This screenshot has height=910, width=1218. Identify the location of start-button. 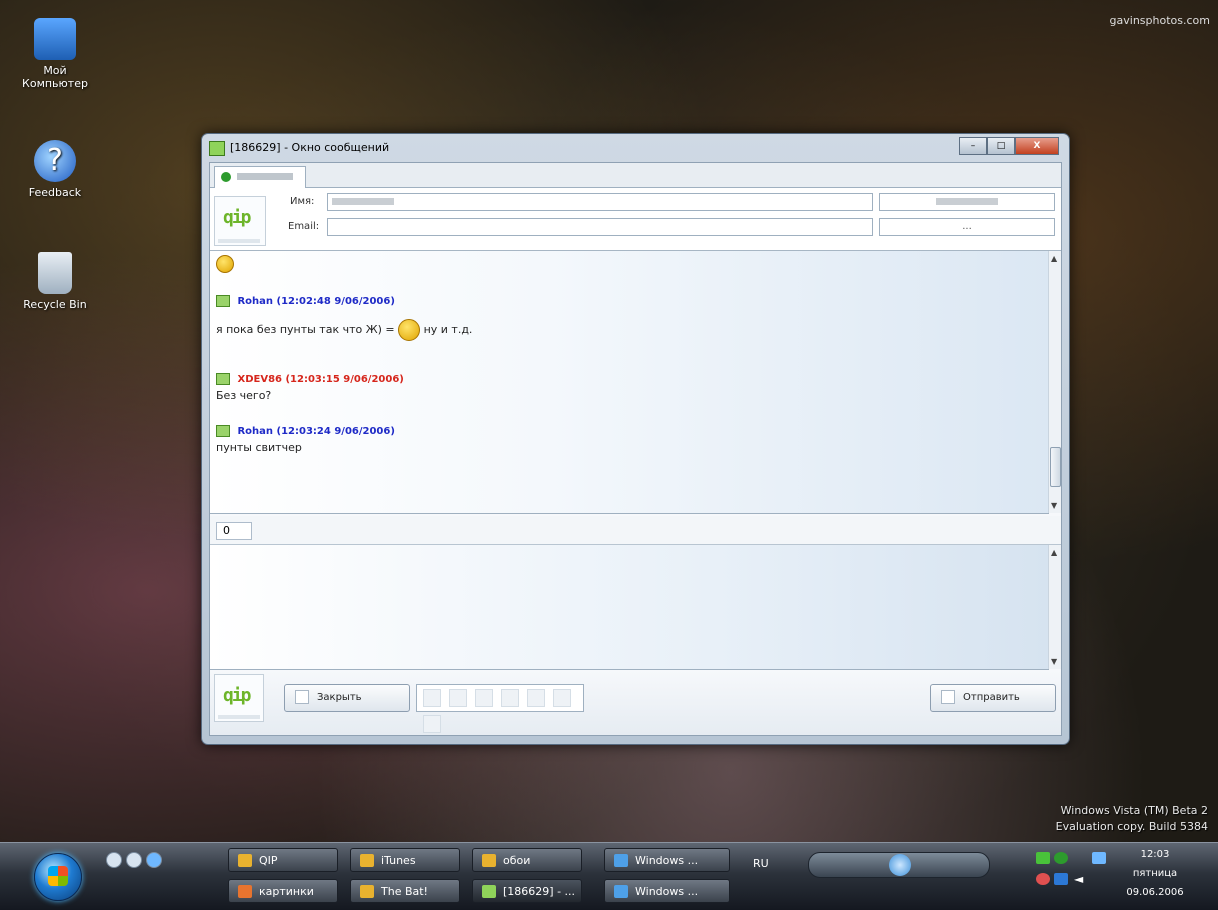
(58, 877).